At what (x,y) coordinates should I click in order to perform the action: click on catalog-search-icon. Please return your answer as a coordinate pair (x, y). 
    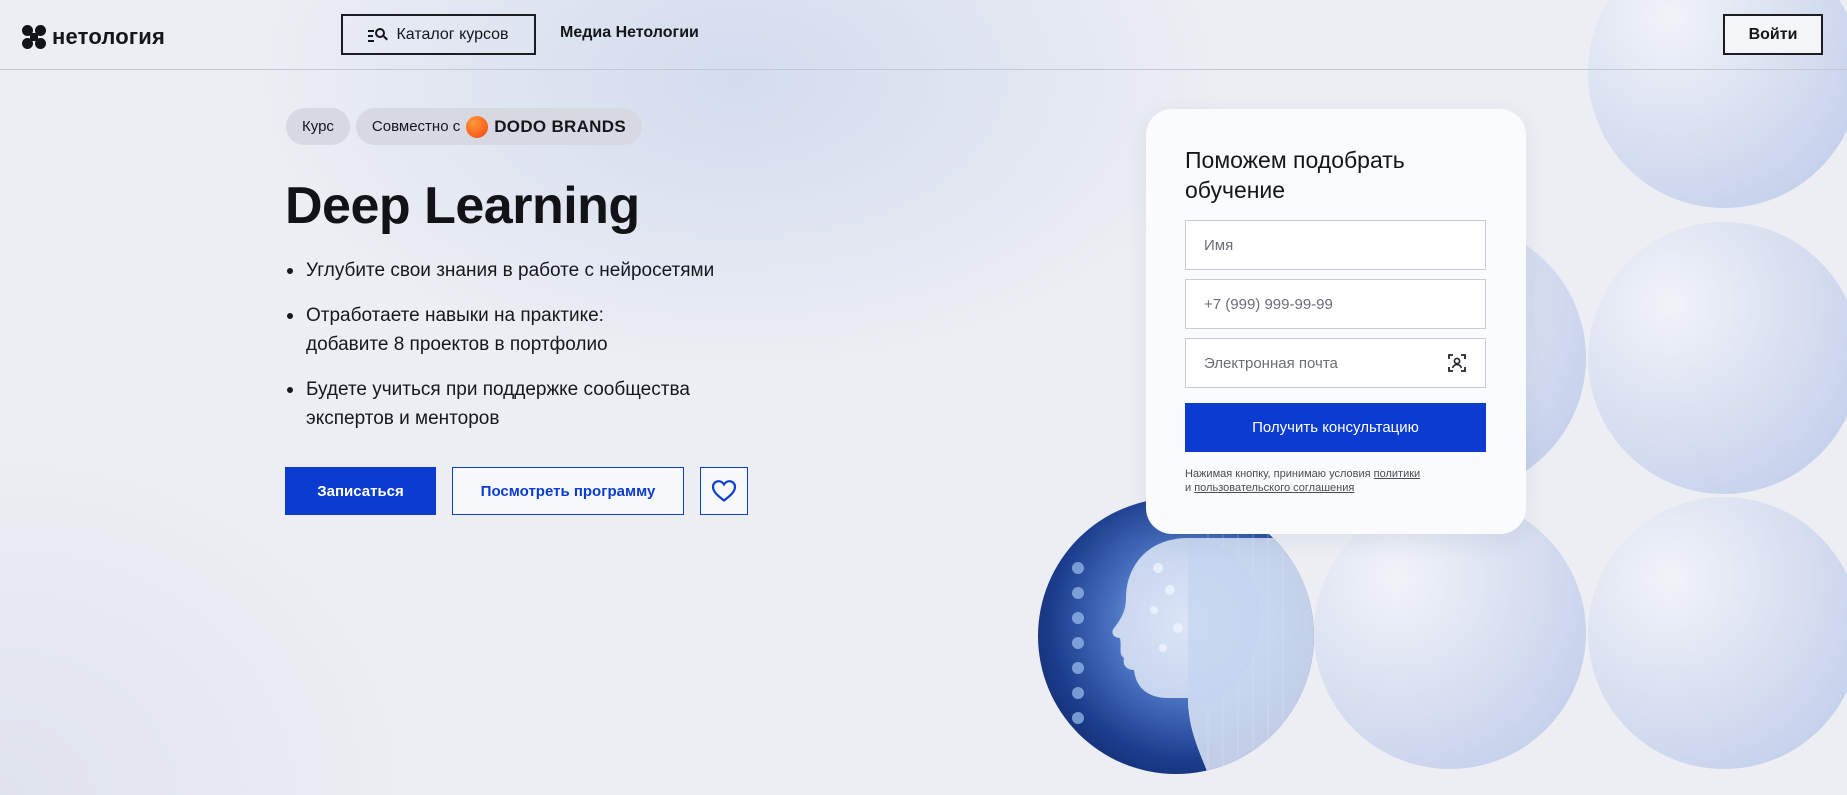
    Looking at the image, I should click on (378, 35).